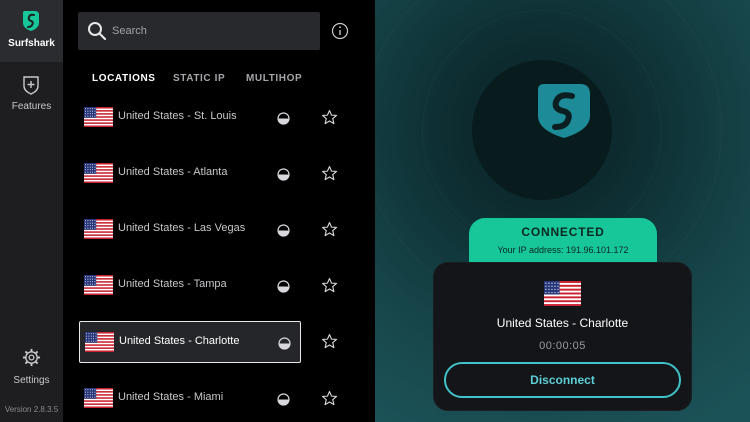  What do you see at coordinates (31, 409) in the screenshot?
I see `version-label: Version 2.8.3.5` at bounding box center [31, 409].